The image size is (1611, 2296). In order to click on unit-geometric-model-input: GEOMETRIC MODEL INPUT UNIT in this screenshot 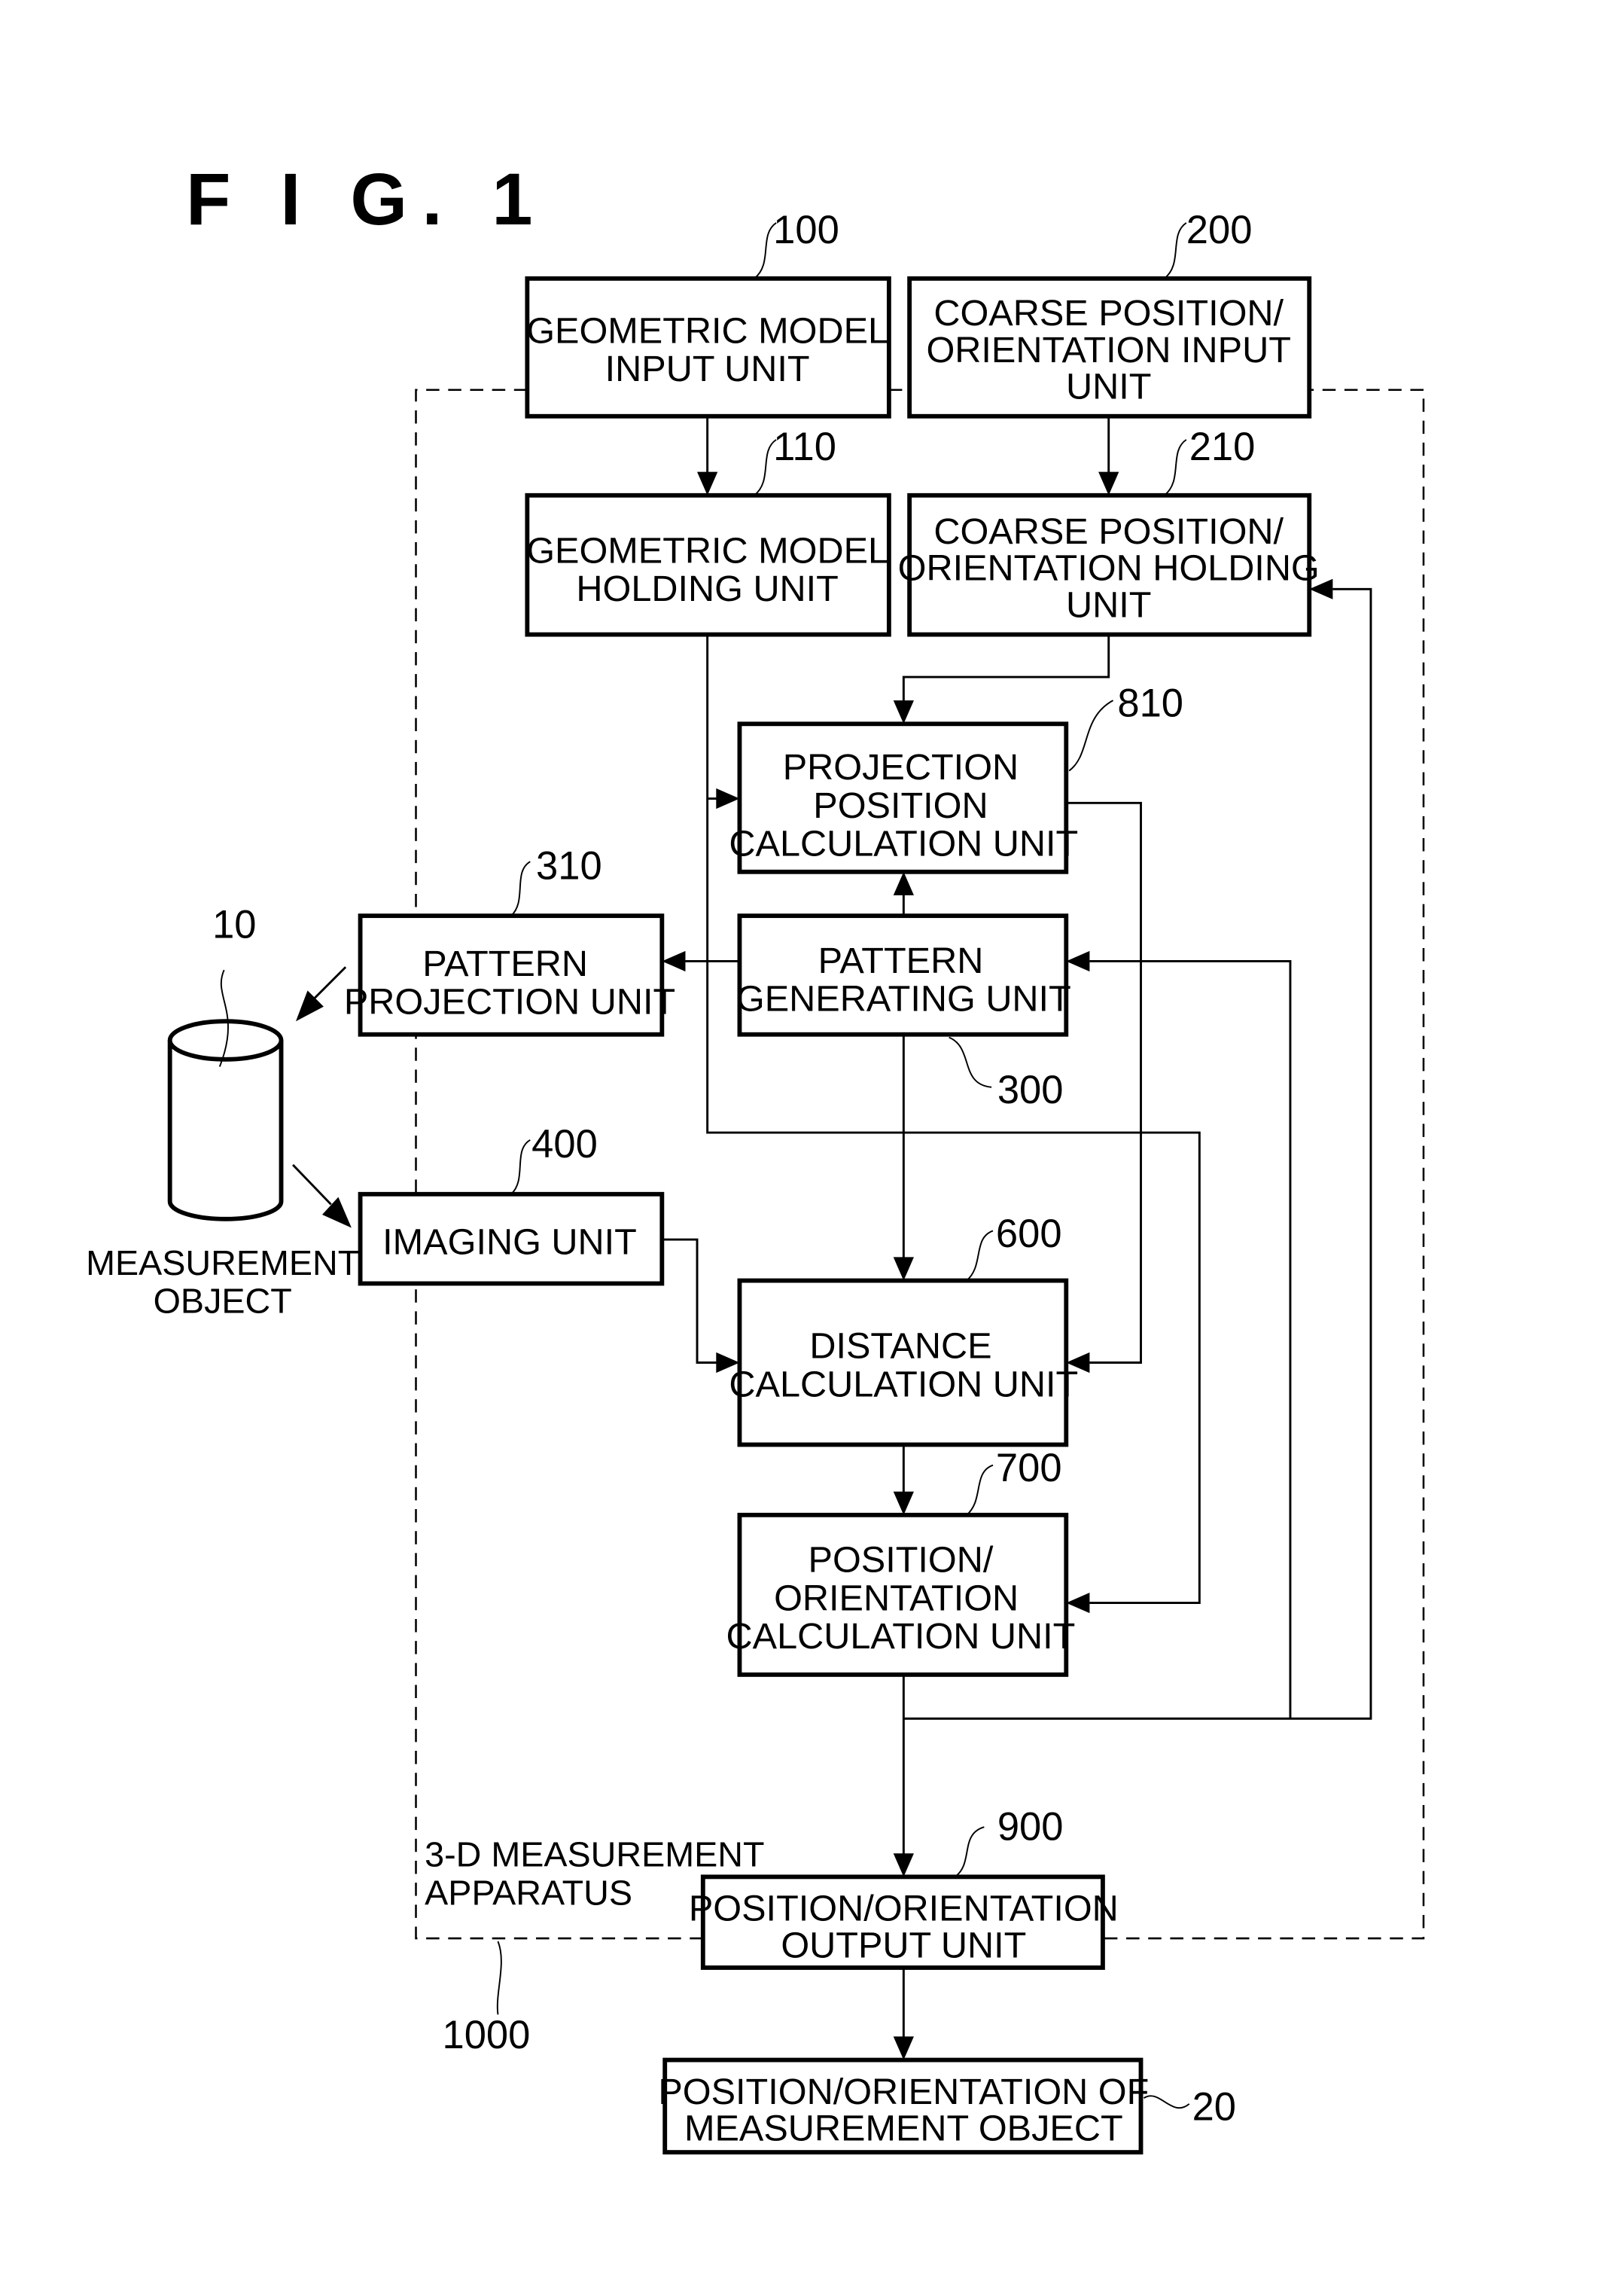, I will do `click(708, 348)`.